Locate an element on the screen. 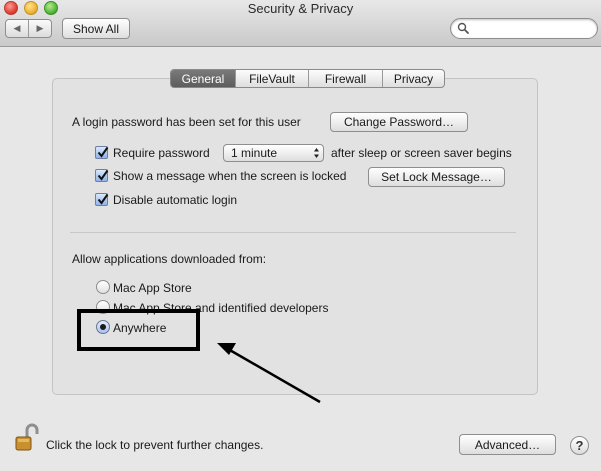  tab-filevault: FileVault is located at coordinates (271, 78).